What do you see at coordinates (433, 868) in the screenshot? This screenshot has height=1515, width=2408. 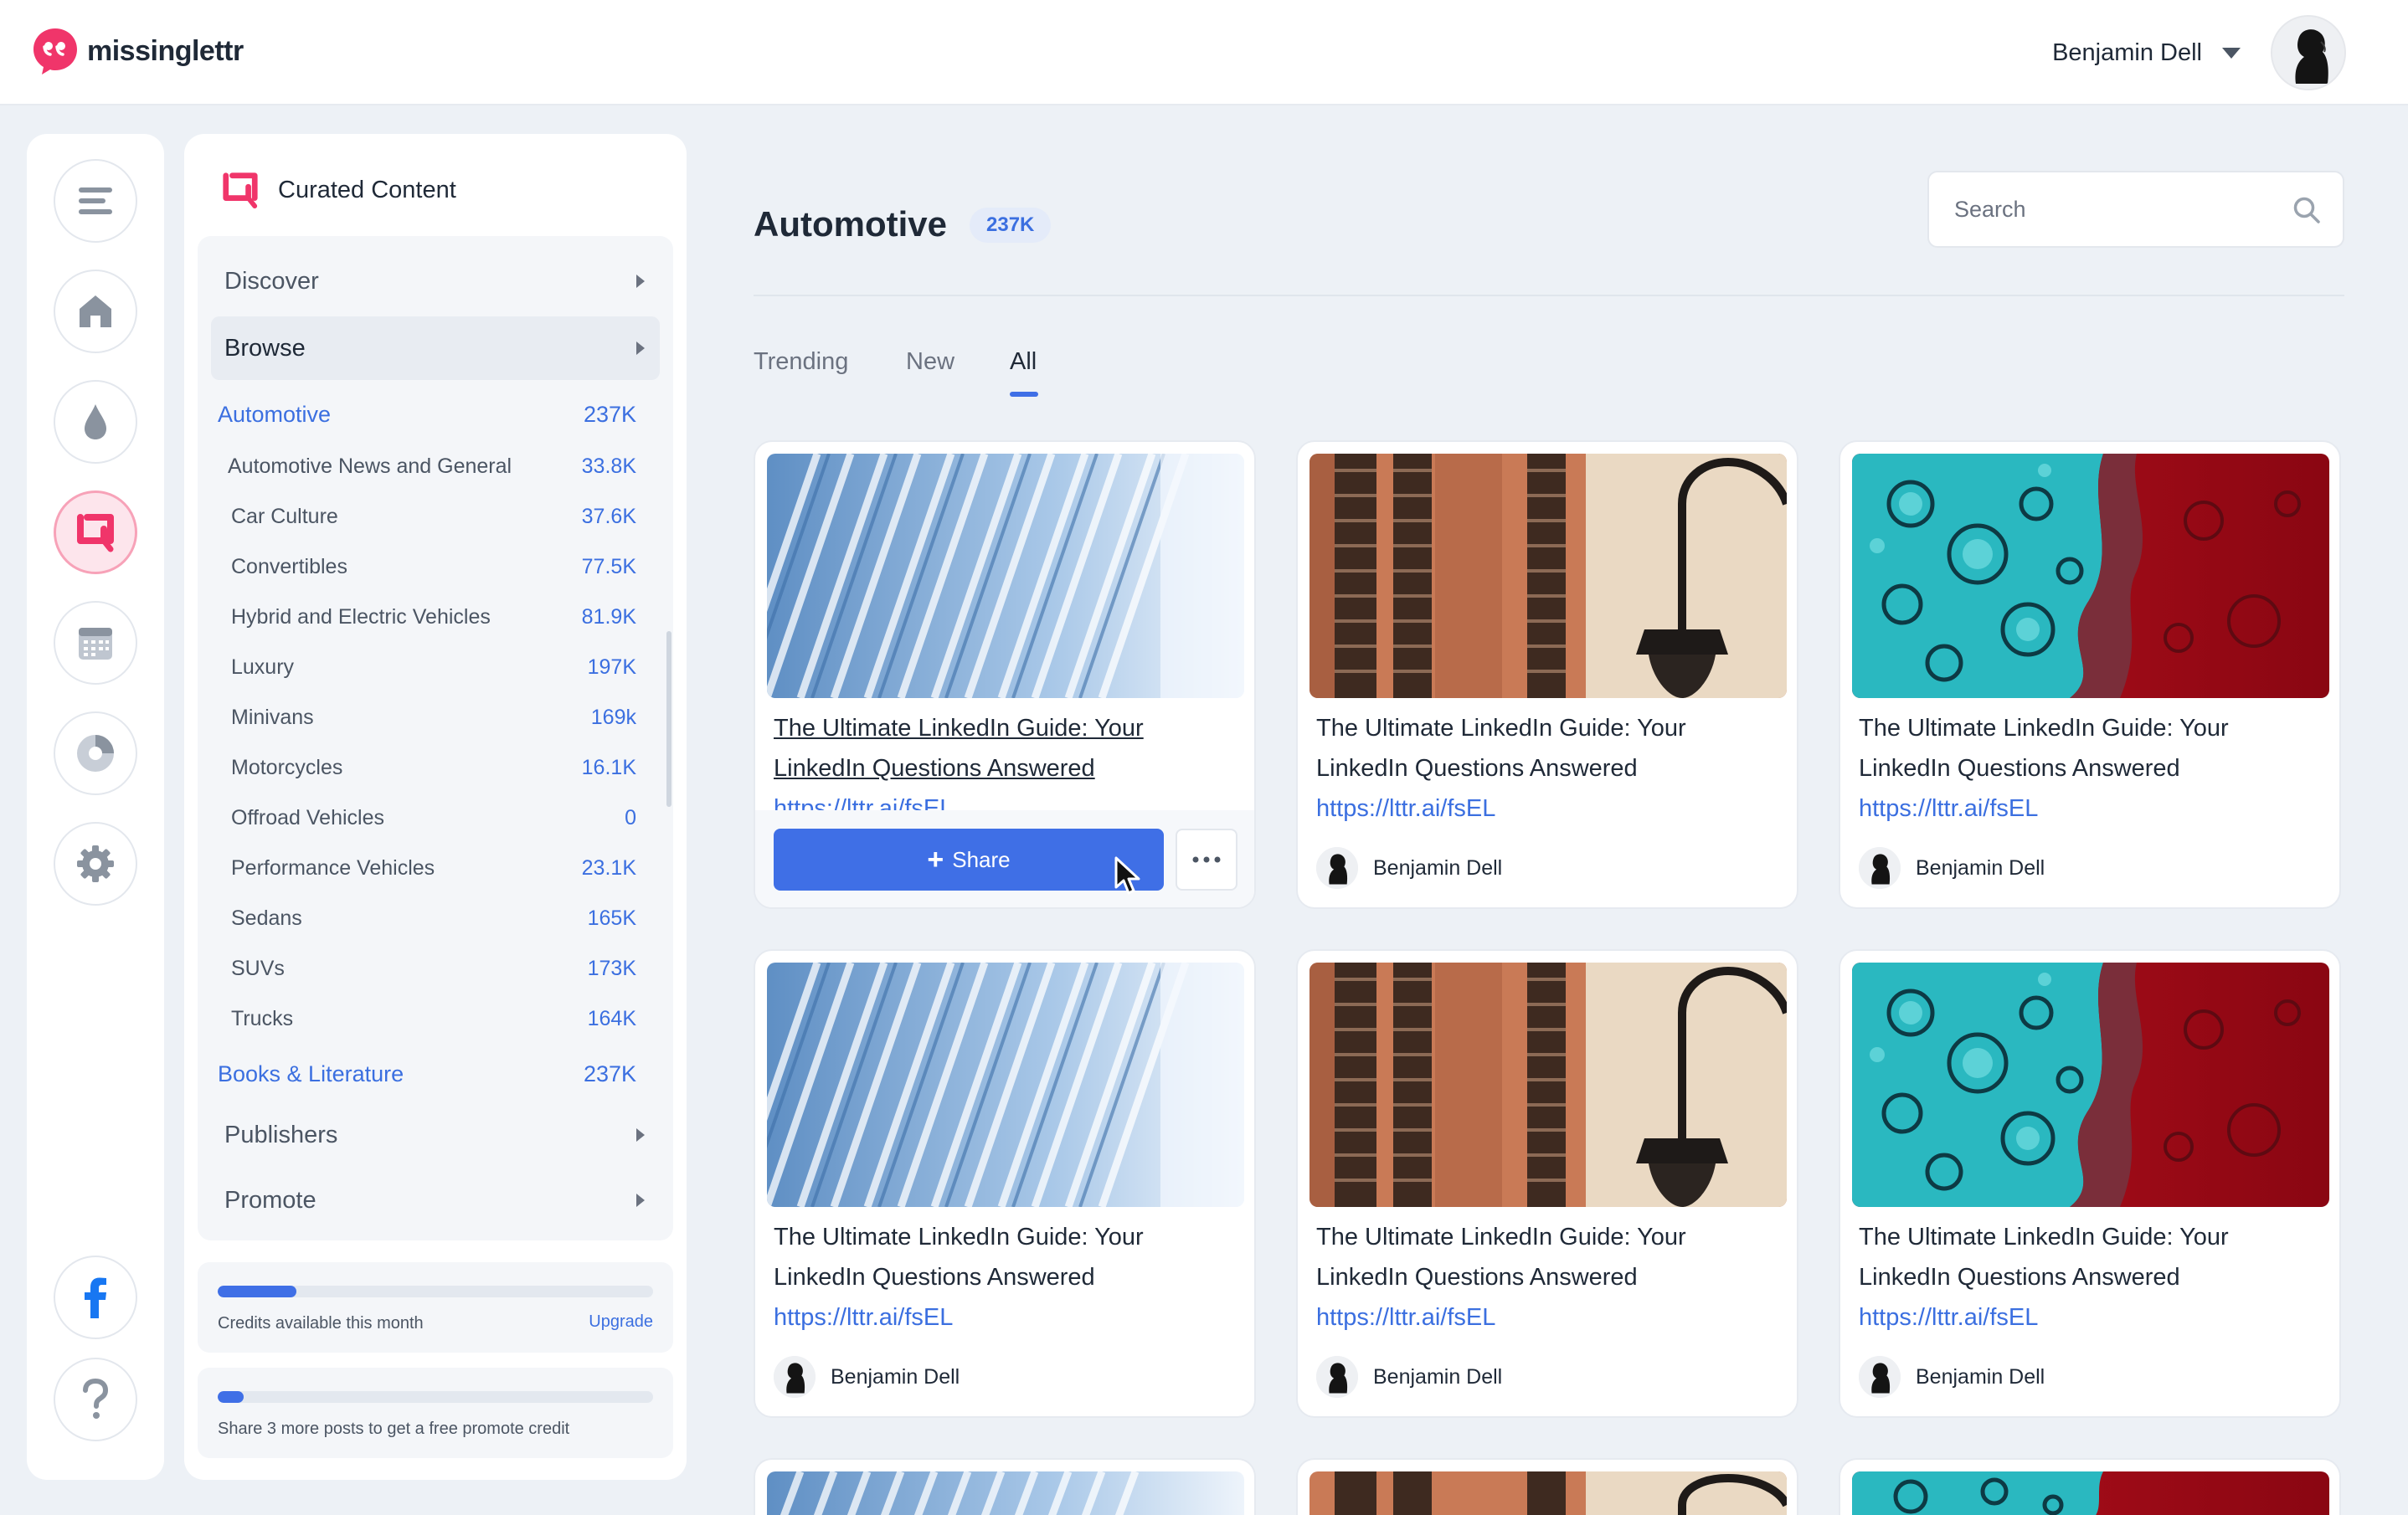 I see `subcategory-item: Performance Vehicles 23.1K` at bounding box center [433, 868].